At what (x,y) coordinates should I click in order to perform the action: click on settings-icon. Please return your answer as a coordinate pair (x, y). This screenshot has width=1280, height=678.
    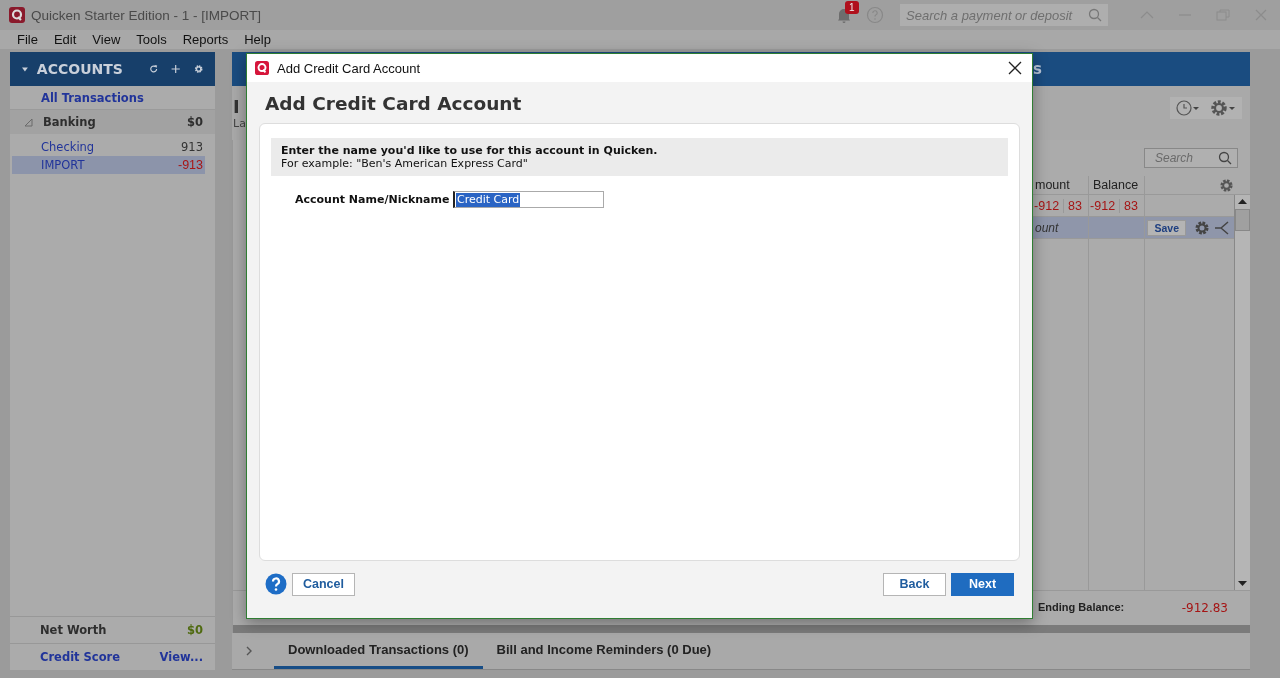
    Looking at the image, I should click on (1202, 227).